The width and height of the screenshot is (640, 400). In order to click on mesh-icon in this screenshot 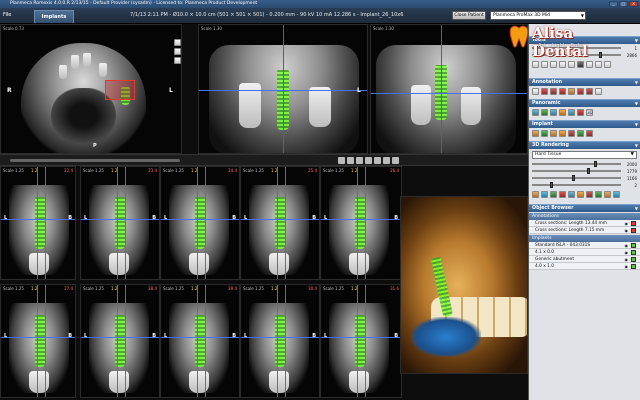, I will do `click(562, 194)`.